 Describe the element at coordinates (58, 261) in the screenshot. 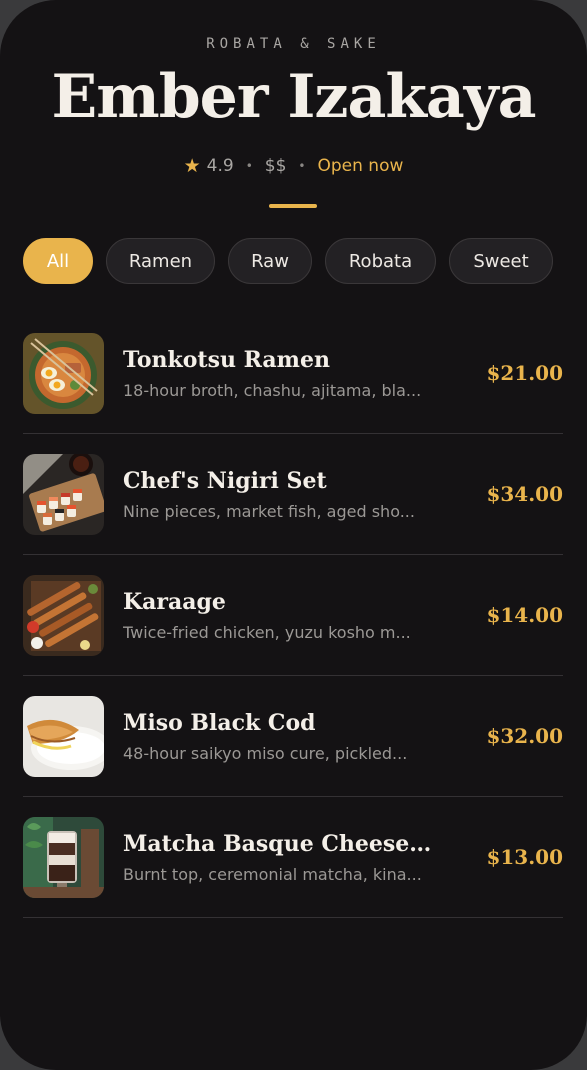

I see `filter-chip-all: All` at that location.